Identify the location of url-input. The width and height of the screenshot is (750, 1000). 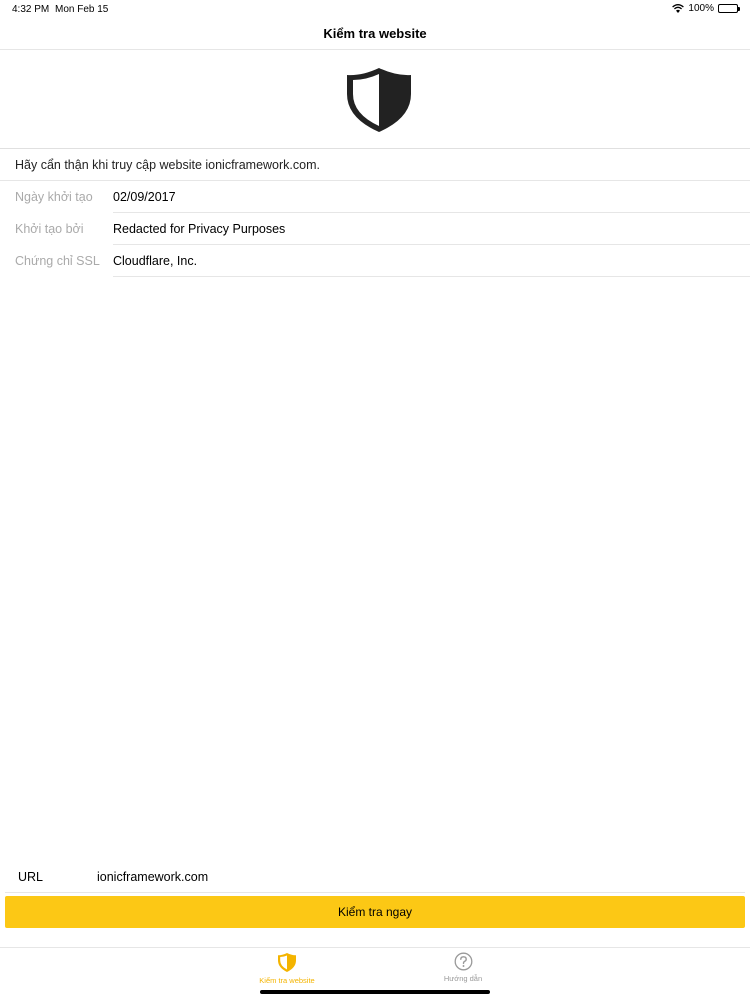
(417, 877).